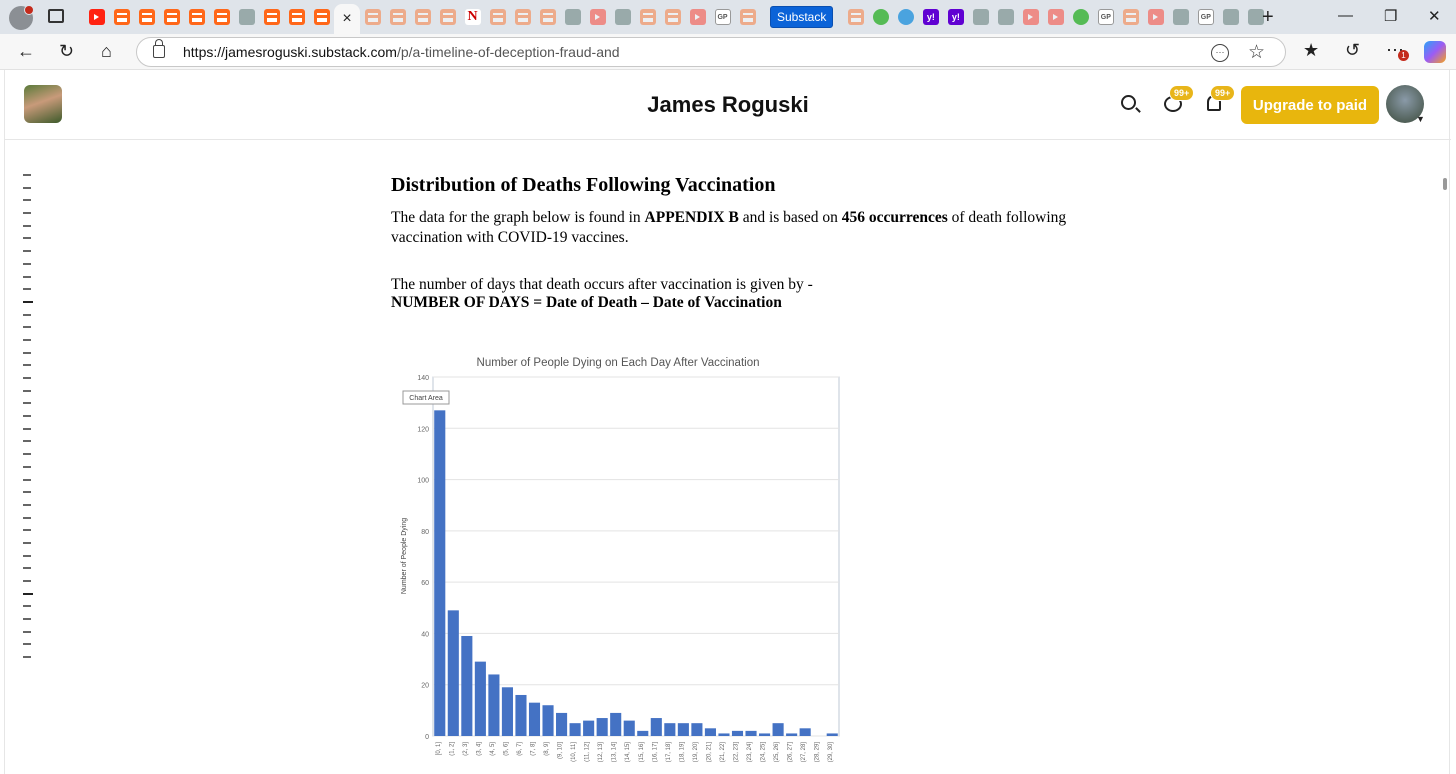 Image resolution: width=1456 pixels, height=774 pixels. What do you see at coordinates (1420, 119) in the screenshot?
I see `chevron-down-icon: ▼` at bounding box center [1420, 119].